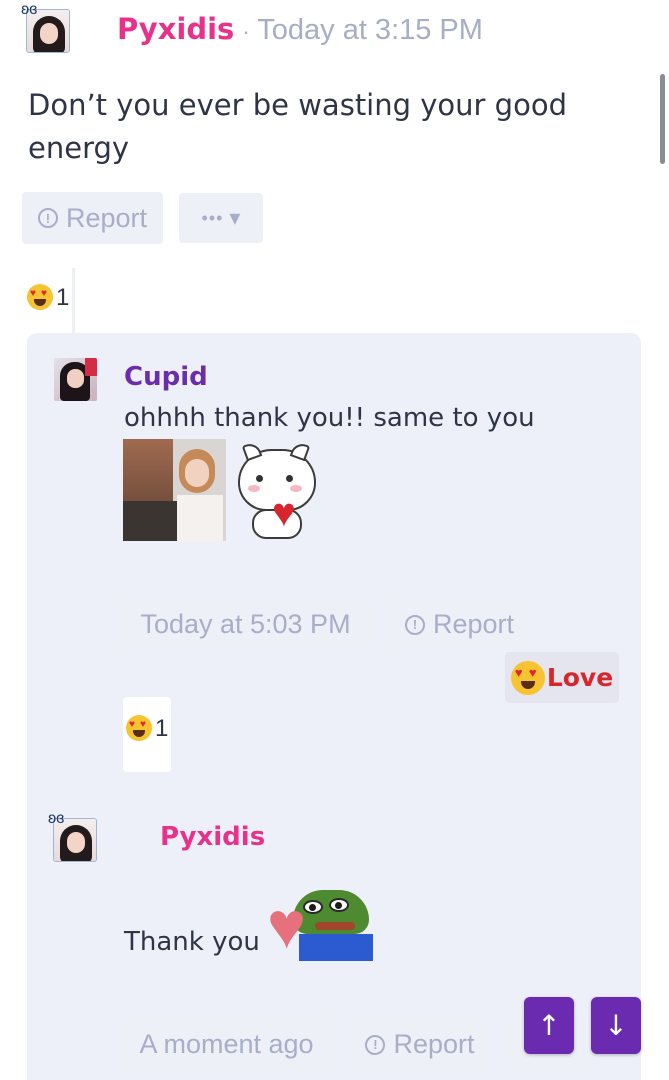  I want to click on username: Cupid, so click(166, 377).